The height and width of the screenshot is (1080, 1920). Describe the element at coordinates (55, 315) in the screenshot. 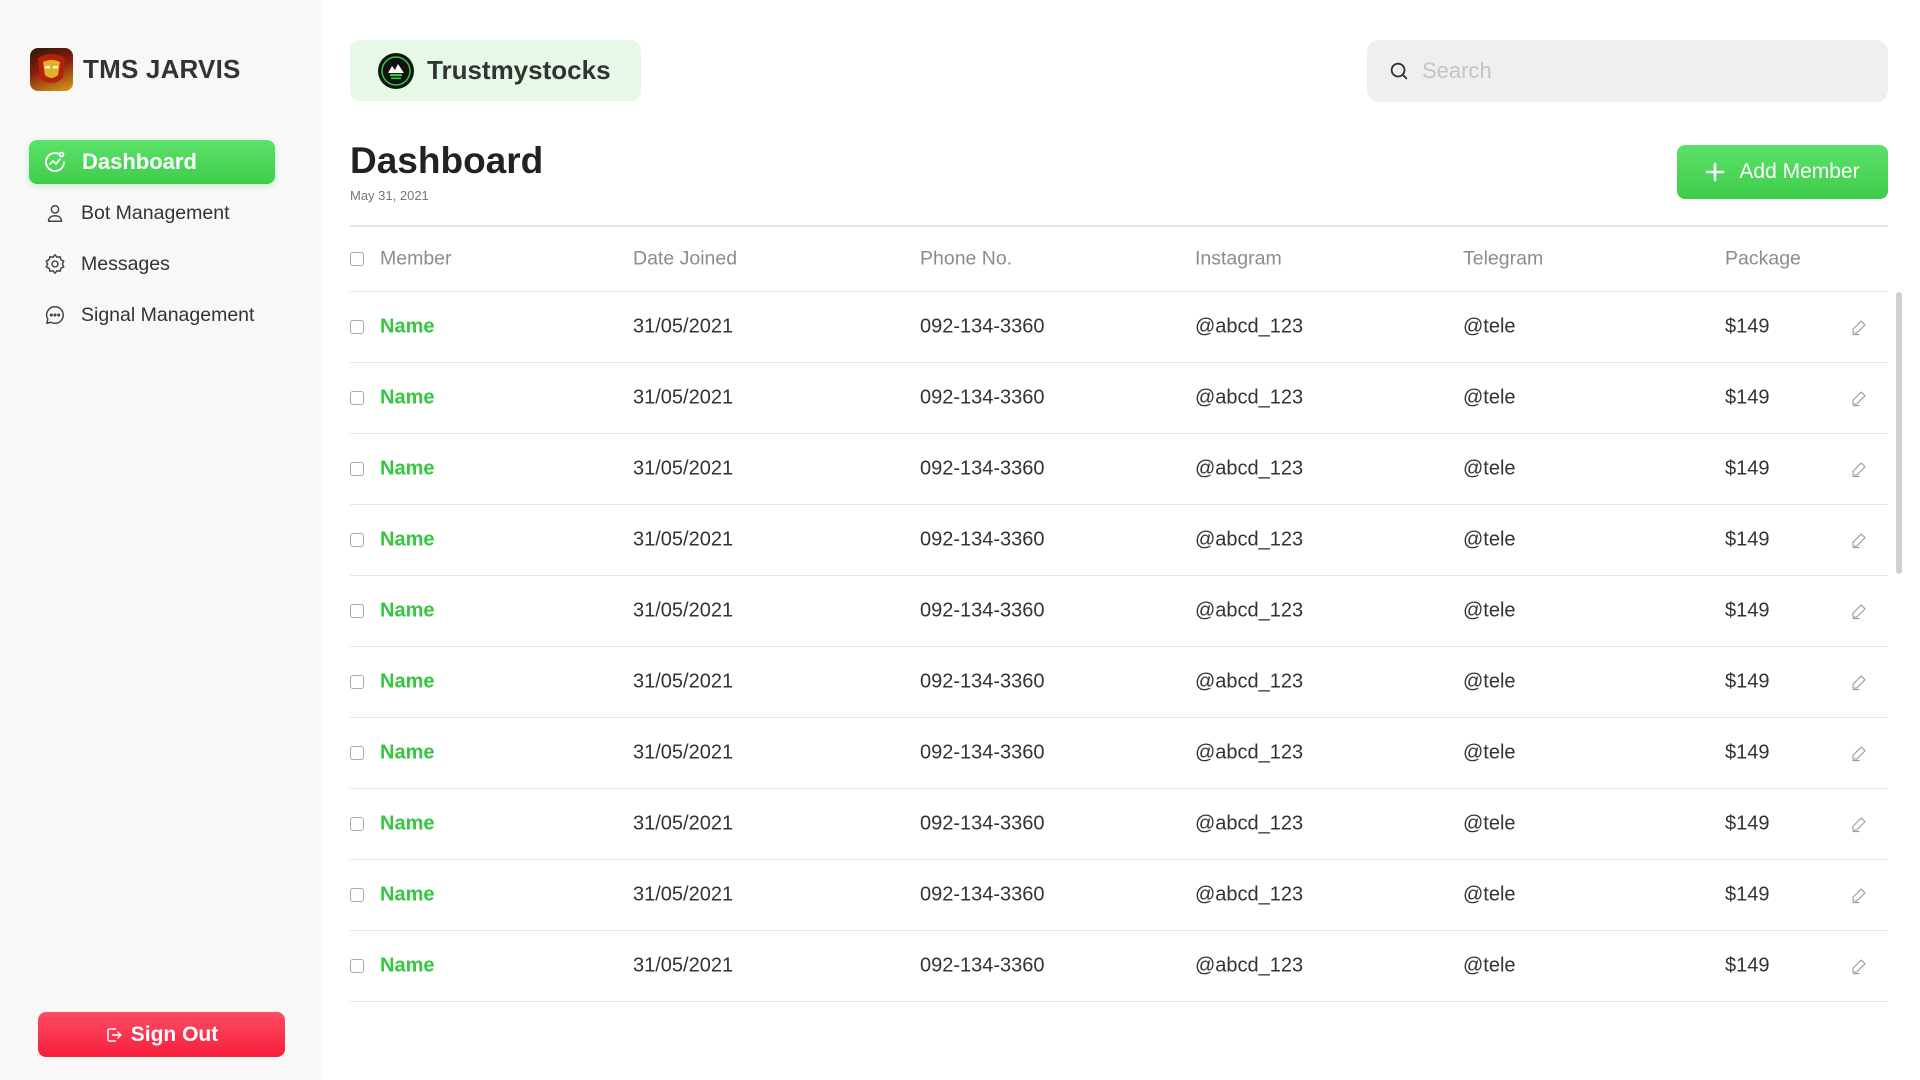

I see `chat-bubble-icon` at that location.